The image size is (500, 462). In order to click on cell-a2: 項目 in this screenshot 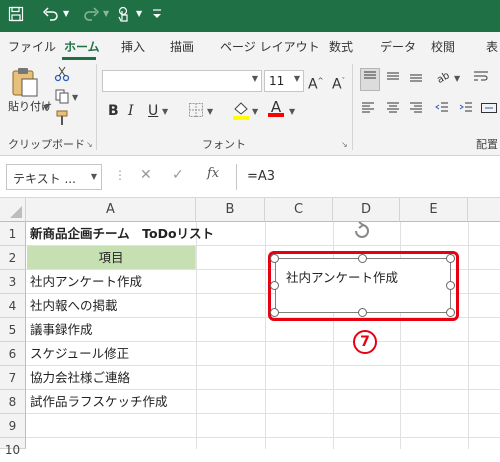, I will do `click(111, 257)`.